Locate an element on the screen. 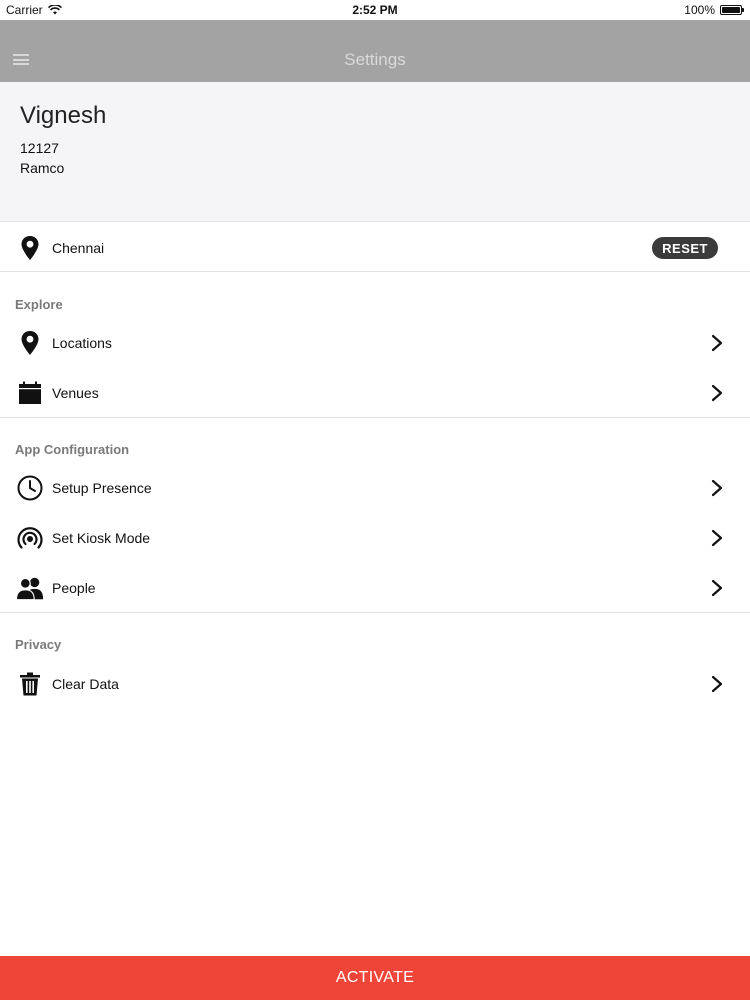 The image size is (750, 1000). settings-item-label: Set Kiosk Mode is located at coordinates (101, 538).